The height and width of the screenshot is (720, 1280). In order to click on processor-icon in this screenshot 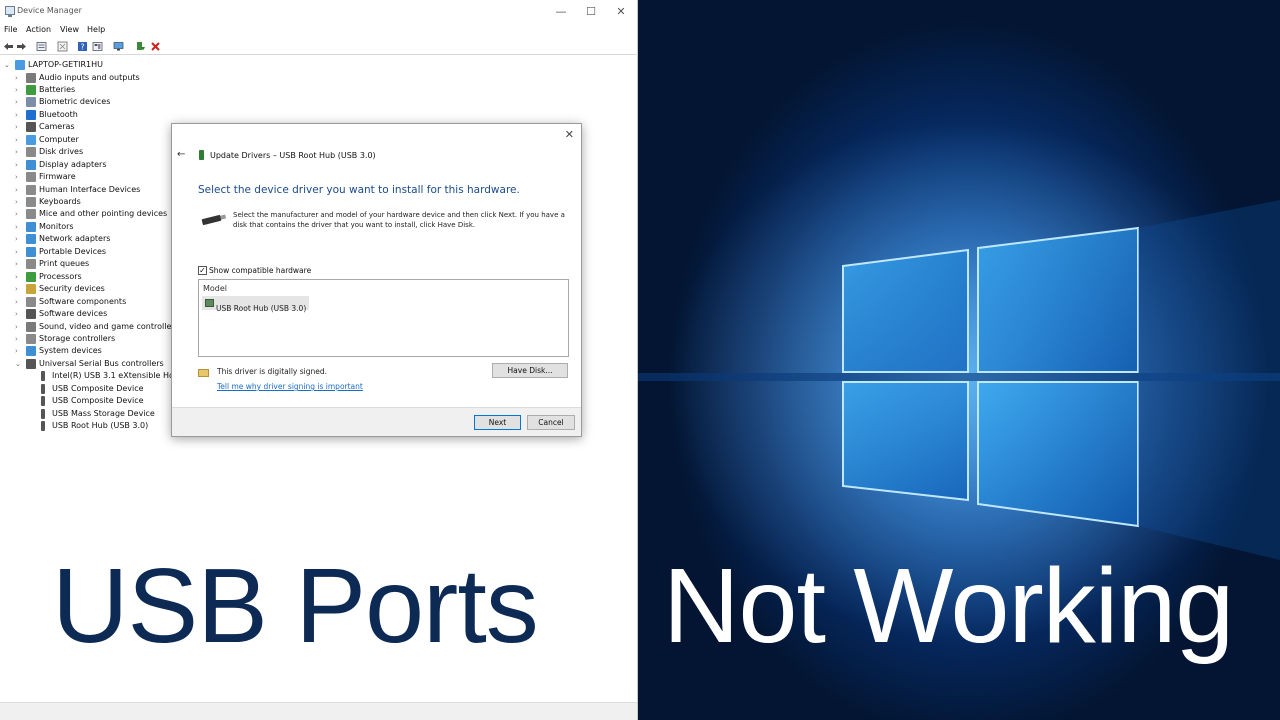, I will do `click(31, 276)`.